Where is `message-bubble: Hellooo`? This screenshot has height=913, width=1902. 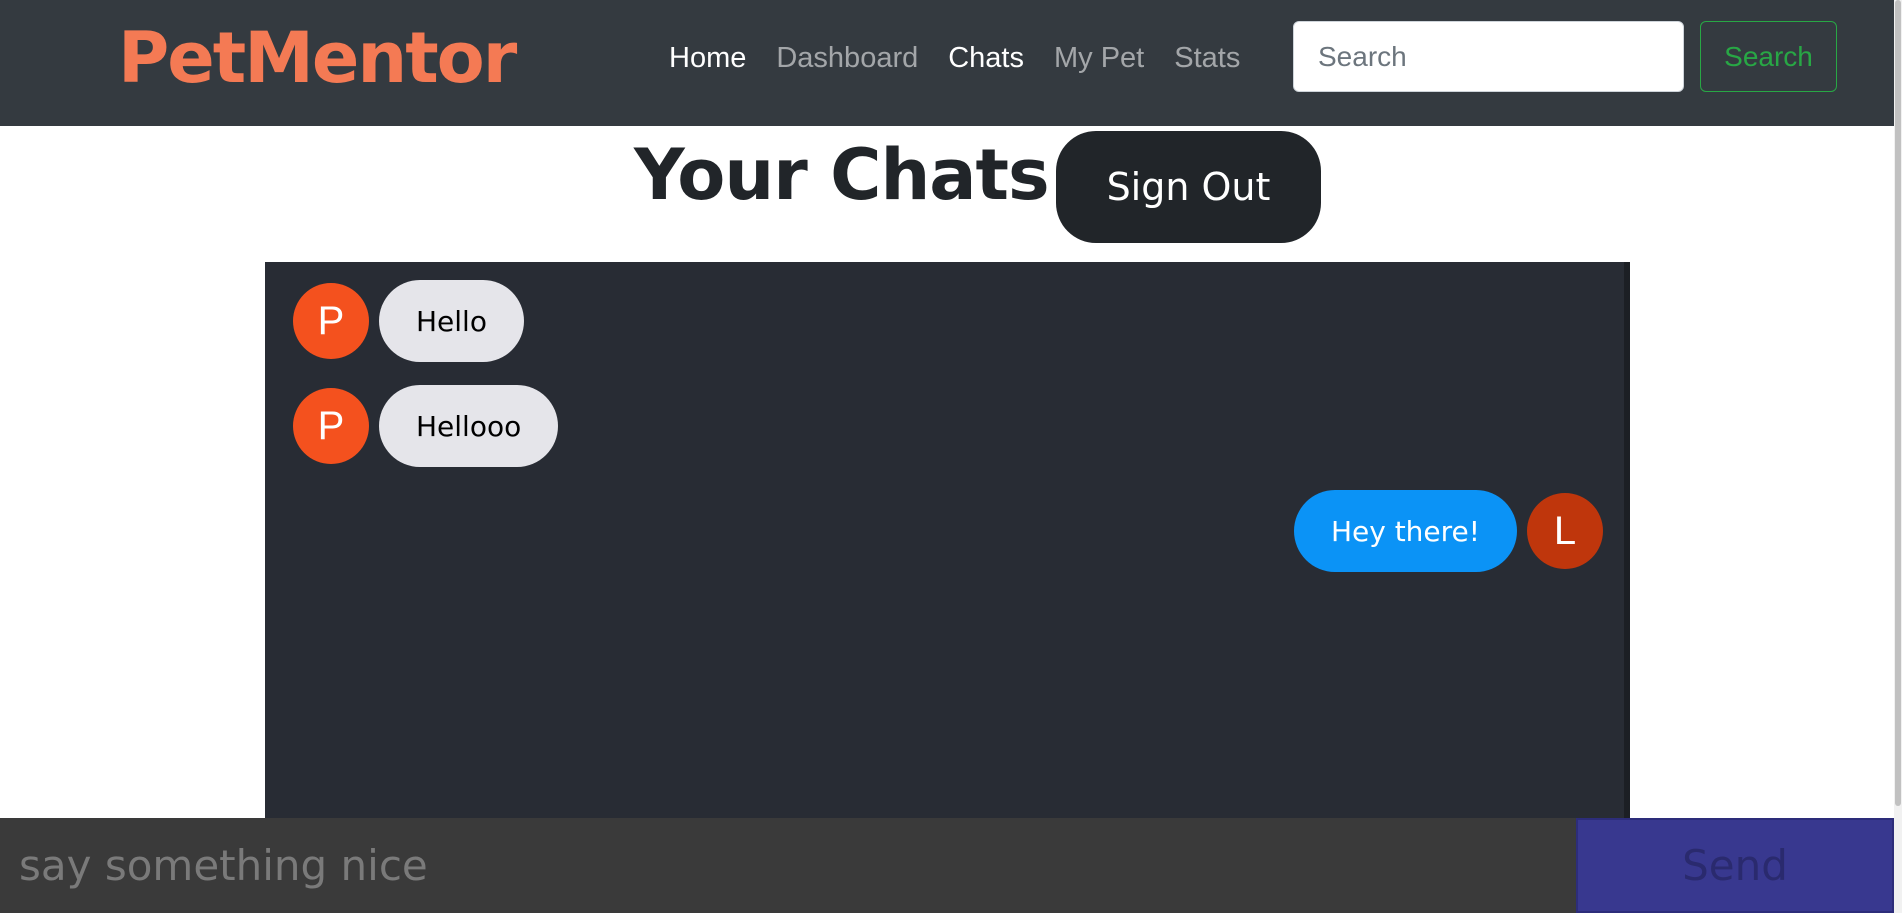
message-bubble: Hellooo is located at coordinates (469, 426).